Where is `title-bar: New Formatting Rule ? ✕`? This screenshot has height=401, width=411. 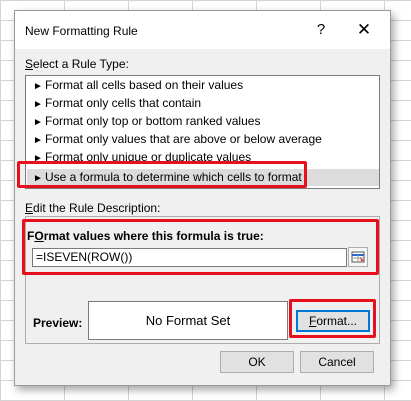 title-bar: New Formatting Rule ? ✕ is located at coordinates (202, 30).